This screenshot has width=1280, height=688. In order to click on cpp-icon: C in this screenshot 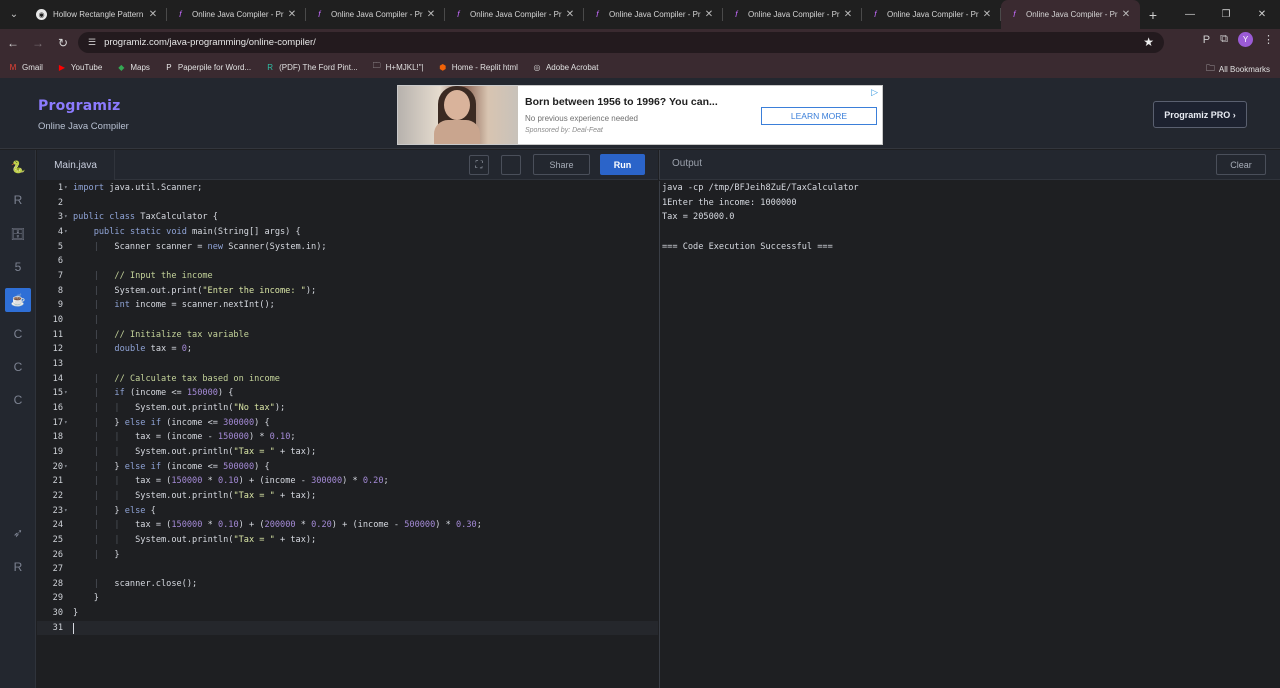, I will do `click(18, 367)`.